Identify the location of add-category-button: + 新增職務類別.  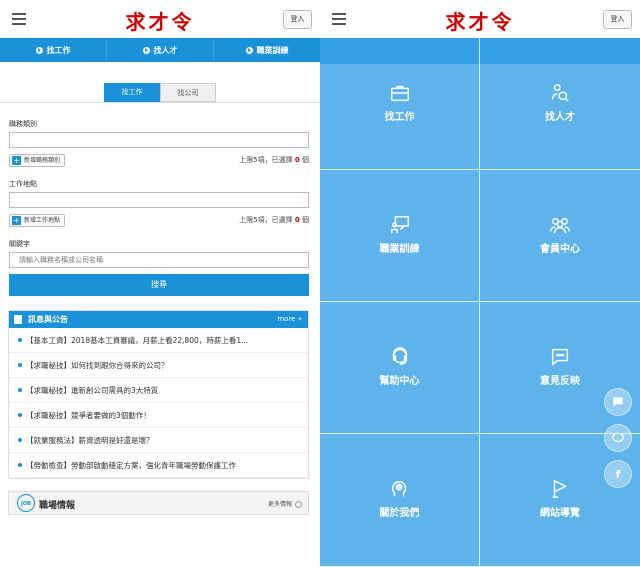
(37, 160).